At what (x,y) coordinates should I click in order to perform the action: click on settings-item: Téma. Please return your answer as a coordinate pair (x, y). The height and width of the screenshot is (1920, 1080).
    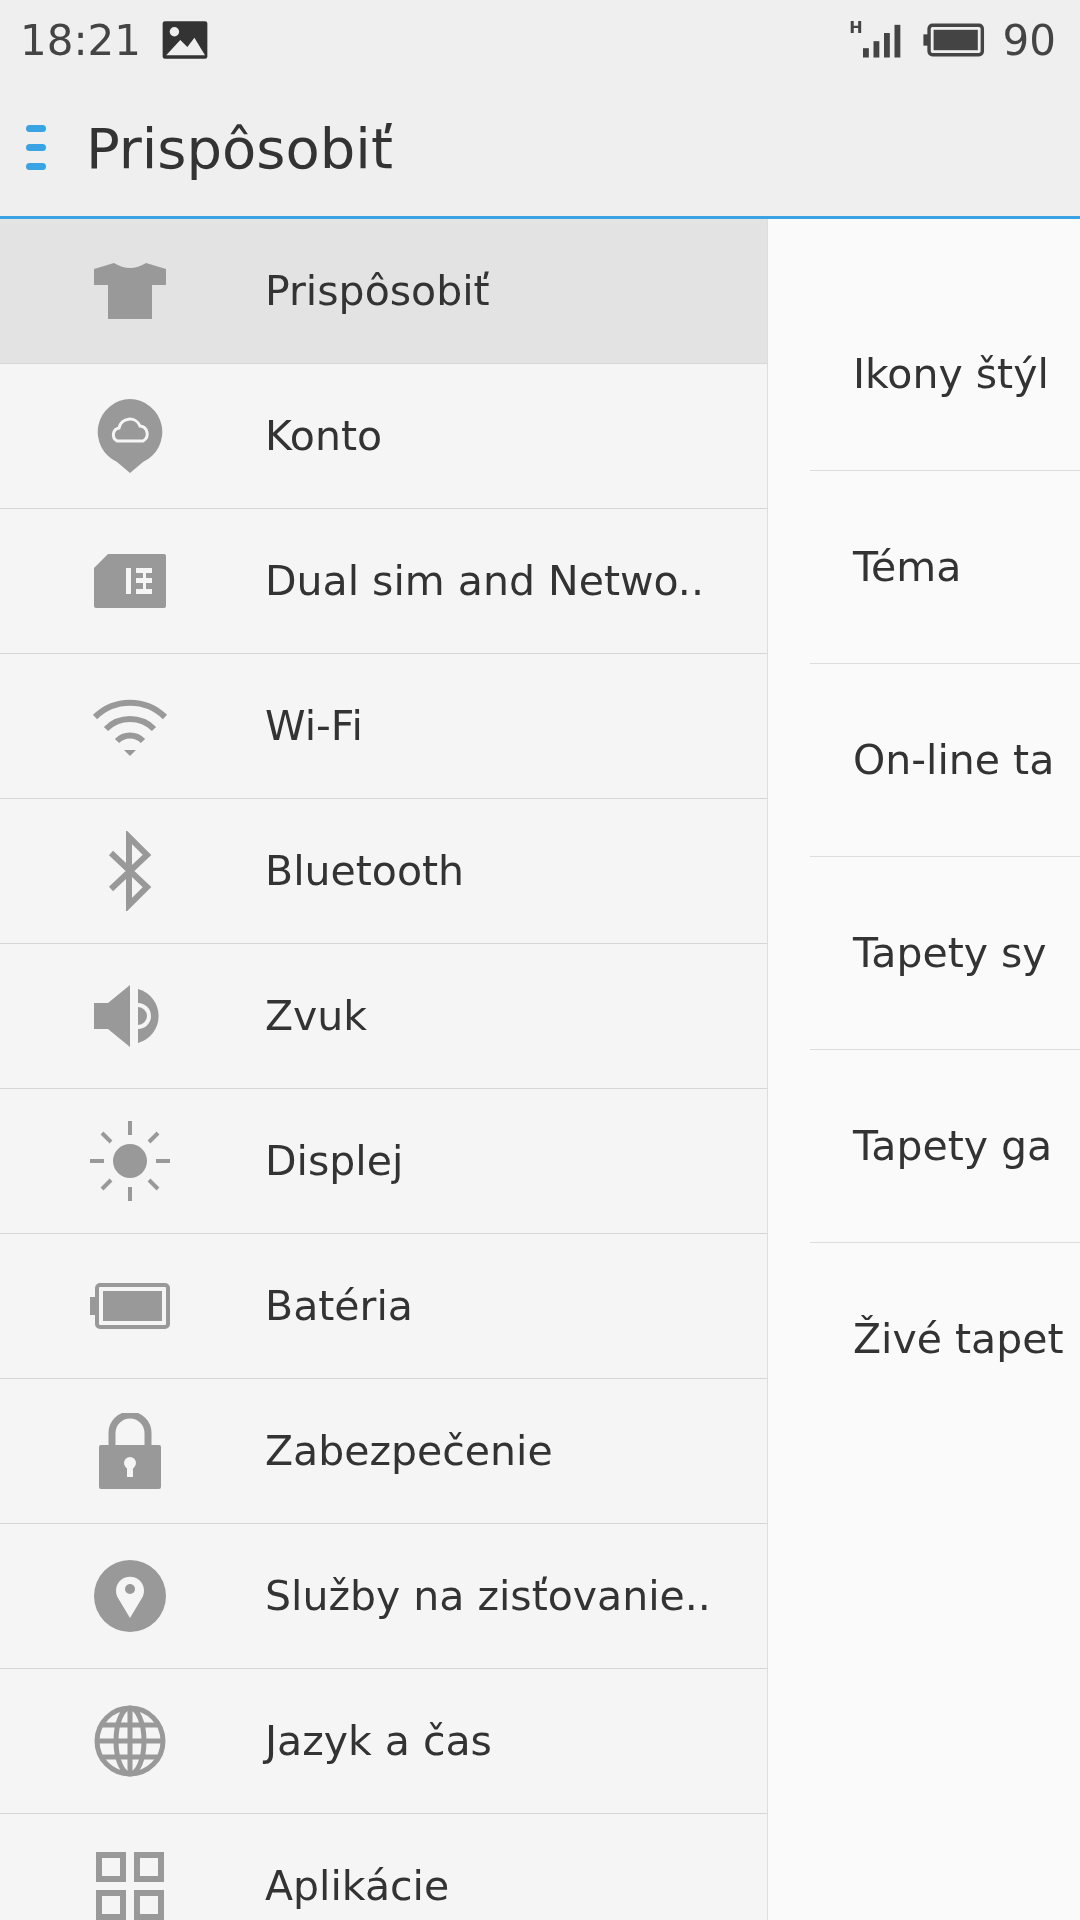
    Looking at the image, I should click on (945, 567).